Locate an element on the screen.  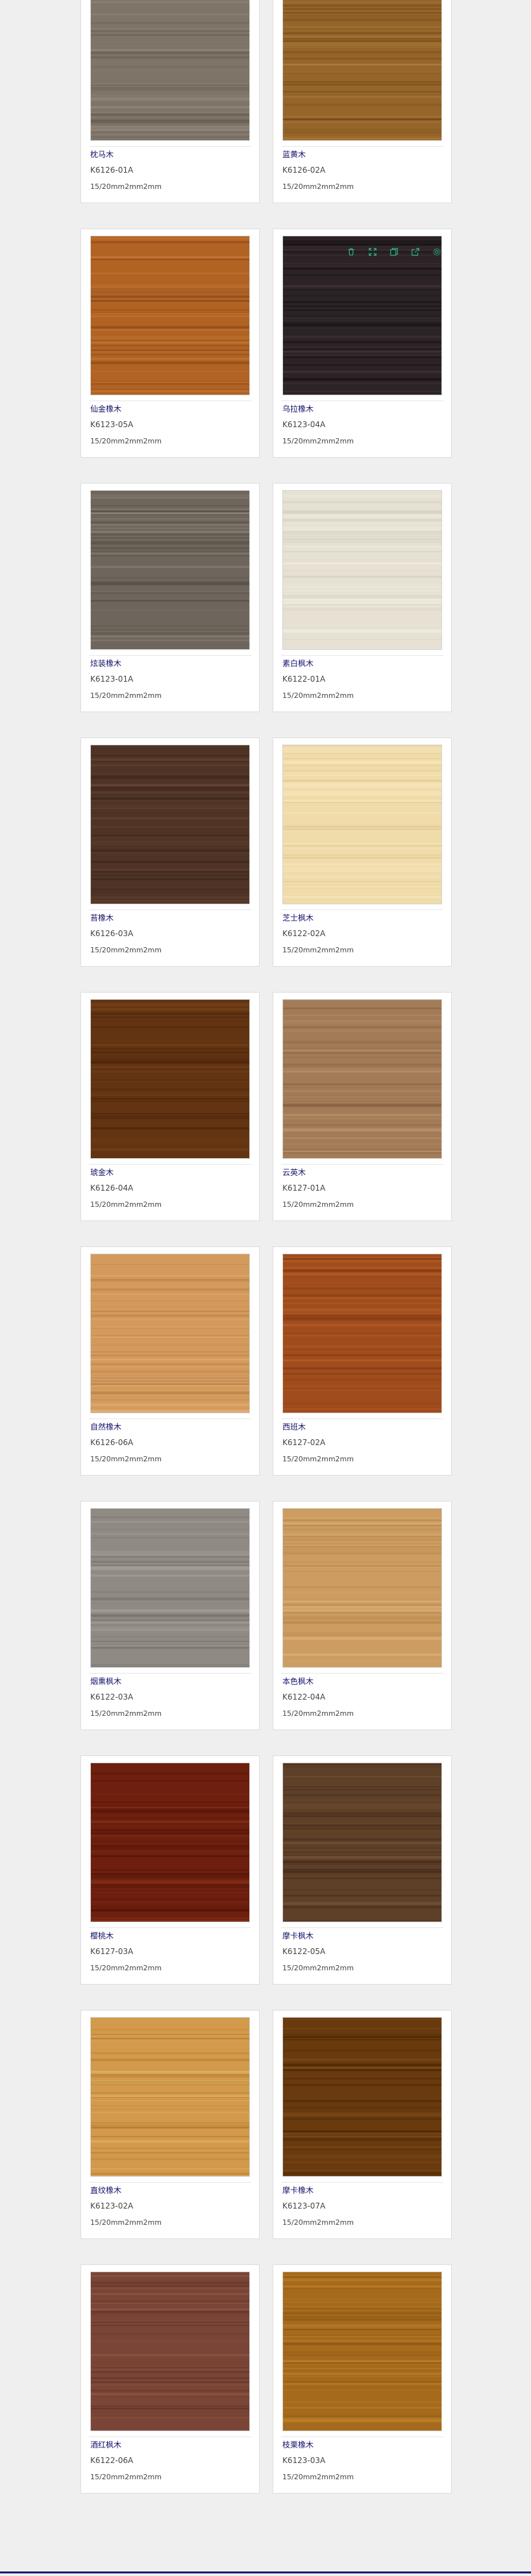
product-card: 枝栗橡木 K6123-03A 15/20mm2mm2mm is located at coordinates (362, 2379).